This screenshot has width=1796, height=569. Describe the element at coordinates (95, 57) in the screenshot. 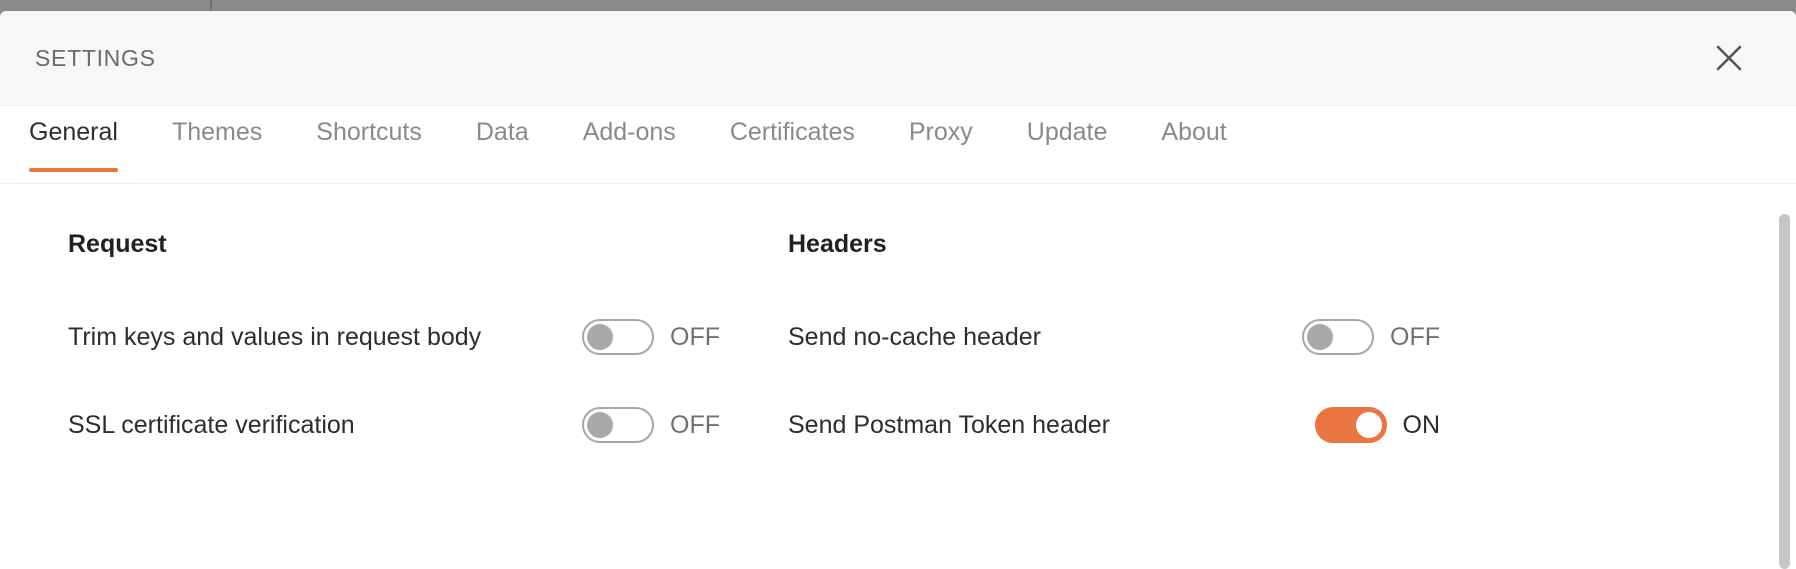

I see `page-title: SETTINGS` at that location.